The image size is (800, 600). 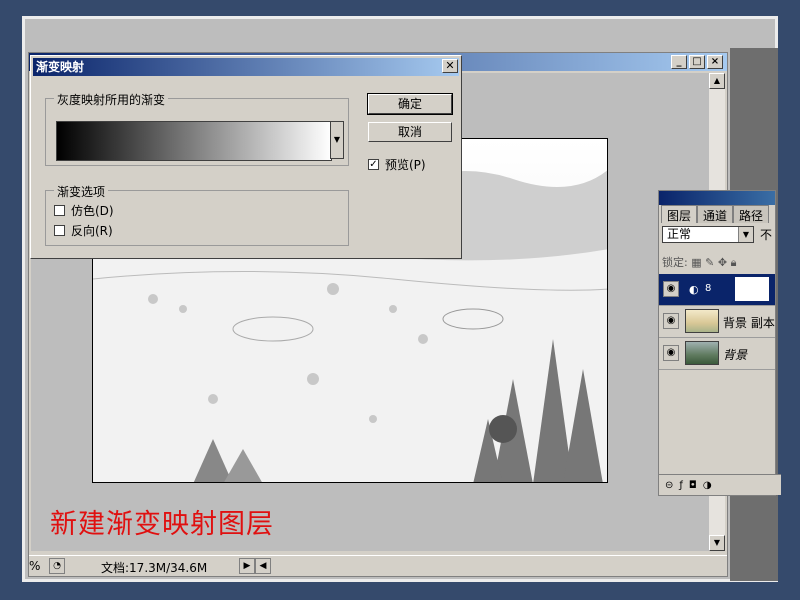 What do you see at coordinates (681, 485) in the screenshot?
I see `layer-style-icon: ƒ` at bounding box center [681, 485].